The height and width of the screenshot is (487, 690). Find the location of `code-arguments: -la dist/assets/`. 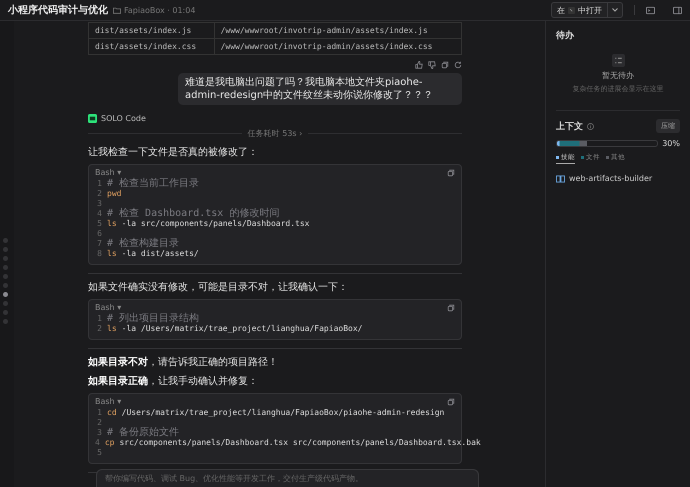

code-arguments: -la dist/assets/ is located at coordinates (160, 254).